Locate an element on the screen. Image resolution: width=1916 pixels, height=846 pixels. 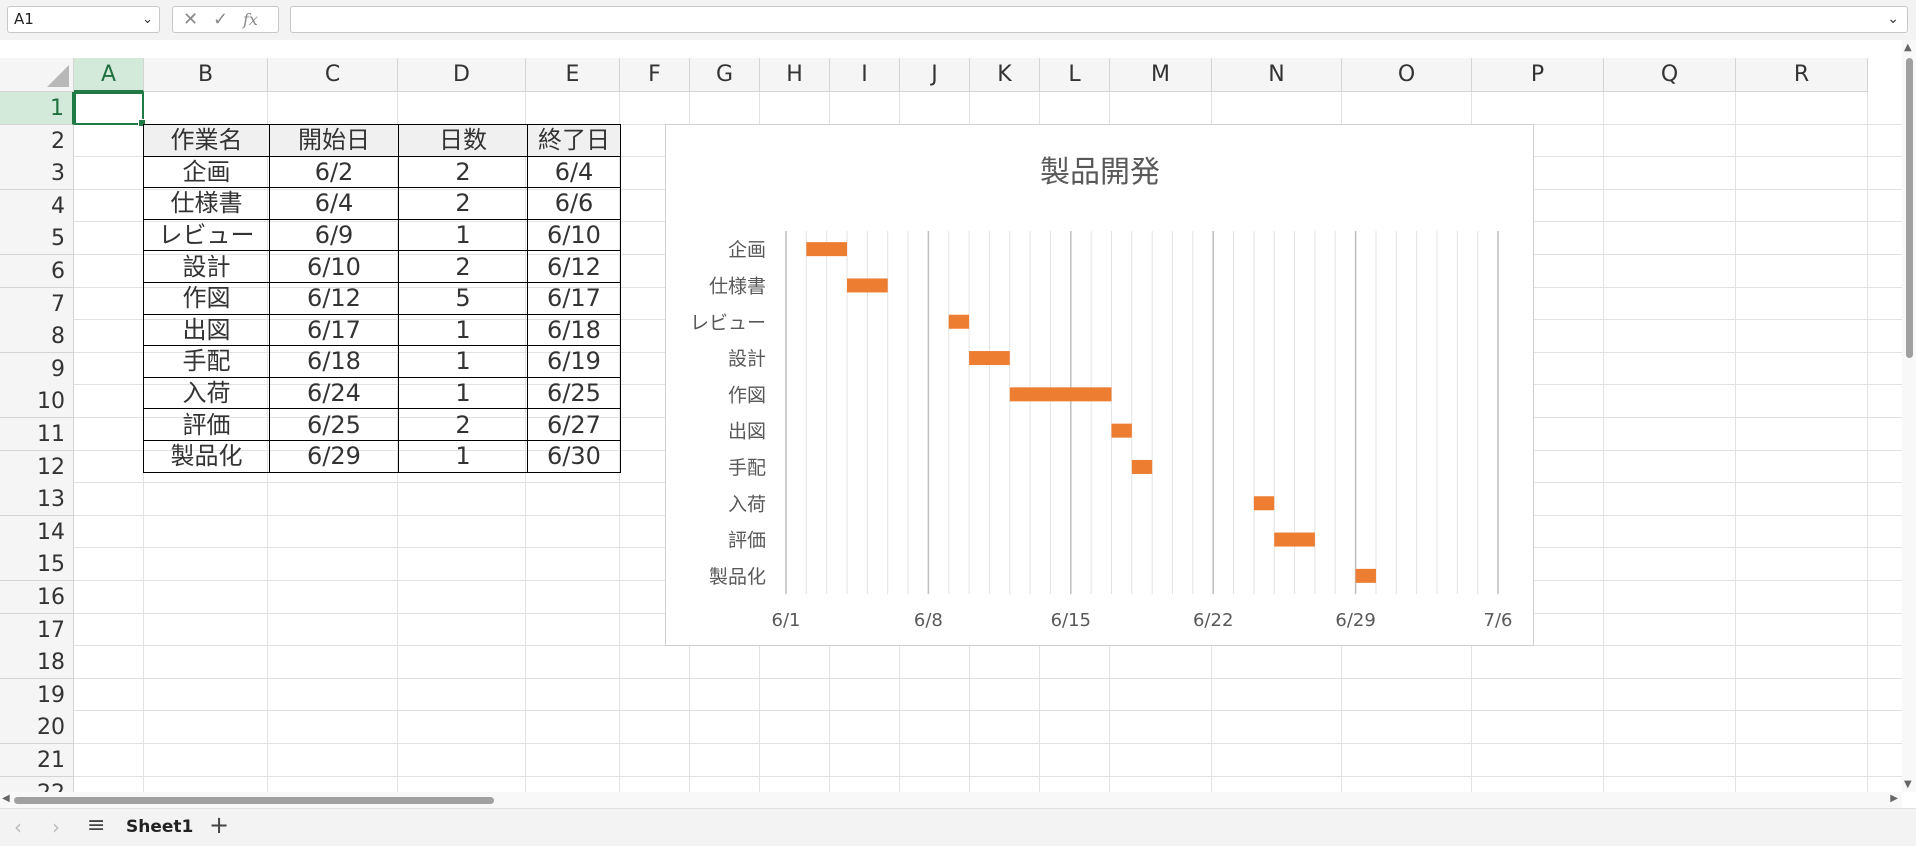
cell-task-name: レビュー is located at coordinates (206, 235).